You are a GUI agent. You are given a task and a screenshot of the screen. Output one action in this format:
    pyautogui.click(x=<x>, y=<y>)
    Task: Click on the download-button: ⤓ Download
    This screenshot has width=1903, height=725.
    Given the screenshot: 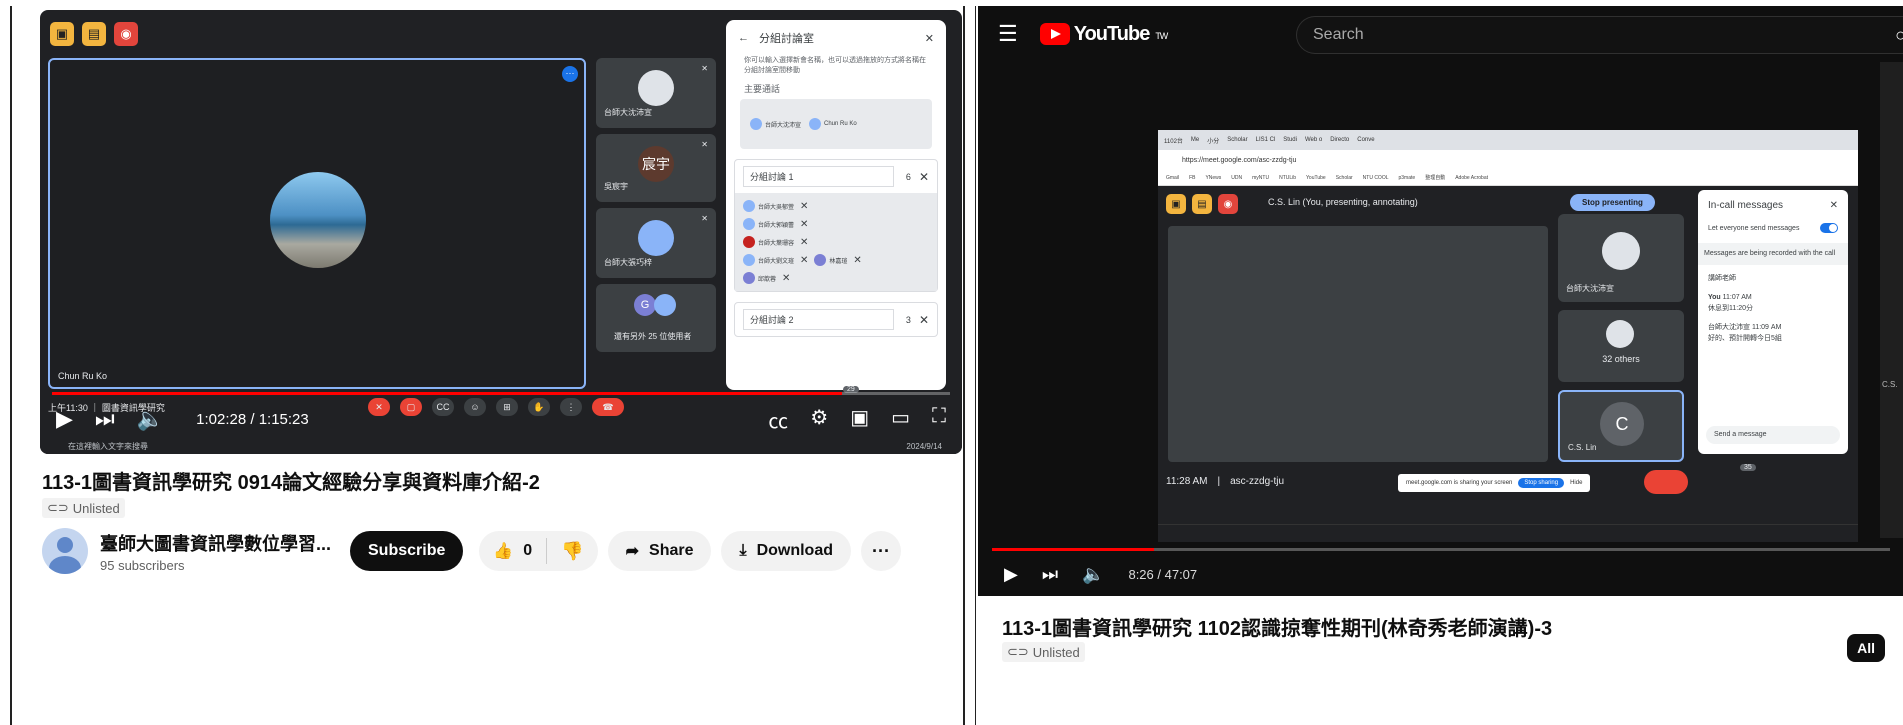 What is the action you would take?
    pyautogui.click(x=786, y=551)
    